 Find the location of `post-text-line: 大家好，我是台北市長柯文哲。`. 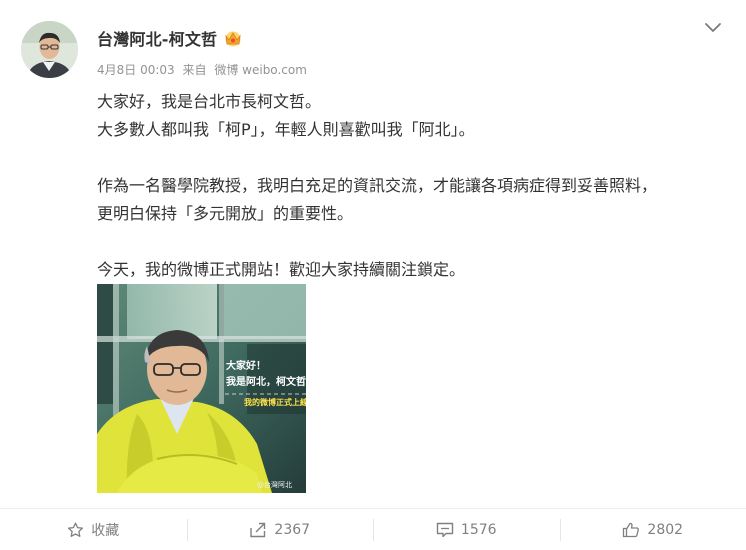

post-text-line: 大家好，我是台北市長柯文哲。 is located at coordinates (209, 101).